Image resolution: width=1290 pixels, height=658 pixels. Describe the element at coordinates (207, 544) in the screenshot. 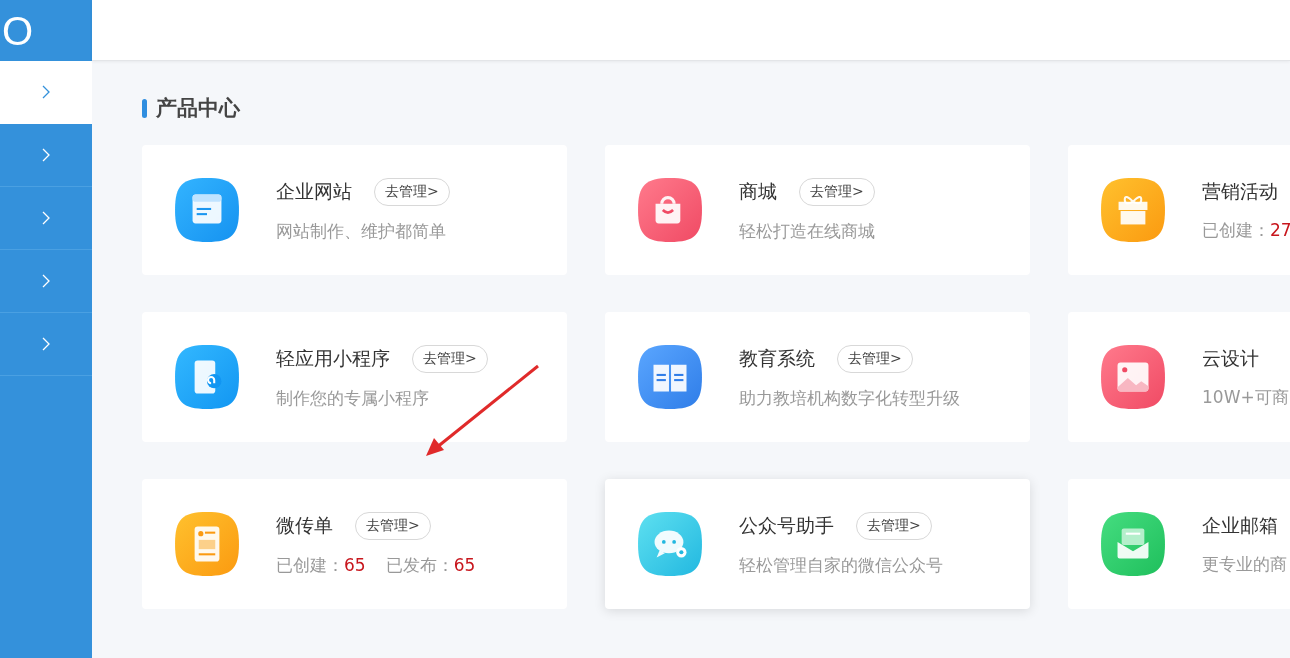

I see `leaflet-icon` at that location.